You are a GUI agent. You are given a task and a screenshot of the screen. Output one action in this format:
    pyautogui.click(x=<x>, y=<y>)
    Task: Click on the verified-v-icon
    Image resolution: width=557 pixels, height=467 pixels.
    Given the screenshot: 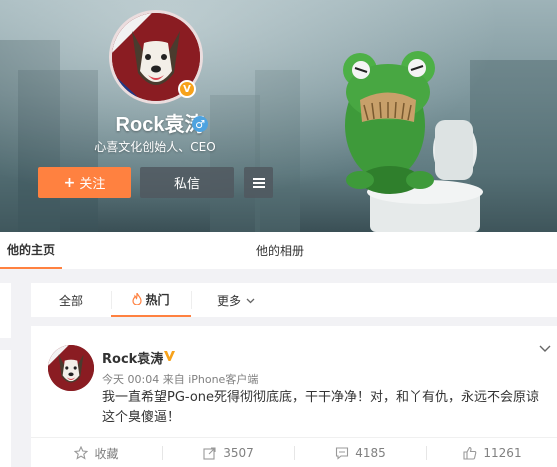 What is the action you would take?
    pyautogui.click(x=169, y=356)
    